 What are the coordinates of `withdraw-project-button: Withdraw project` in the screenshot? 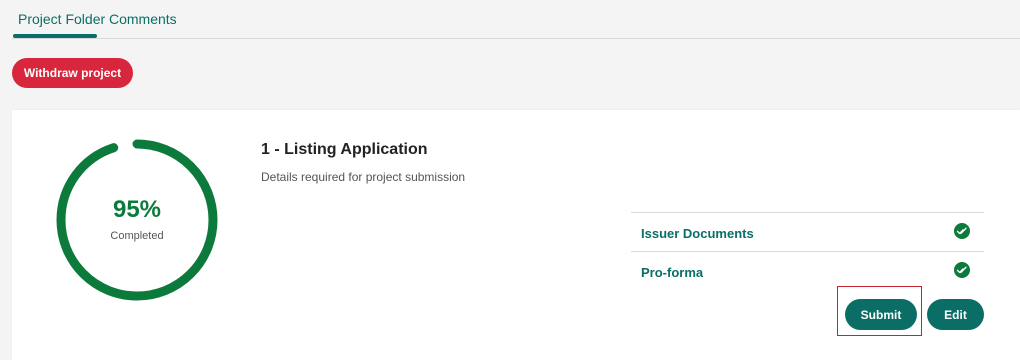 It's located at (72, 73).